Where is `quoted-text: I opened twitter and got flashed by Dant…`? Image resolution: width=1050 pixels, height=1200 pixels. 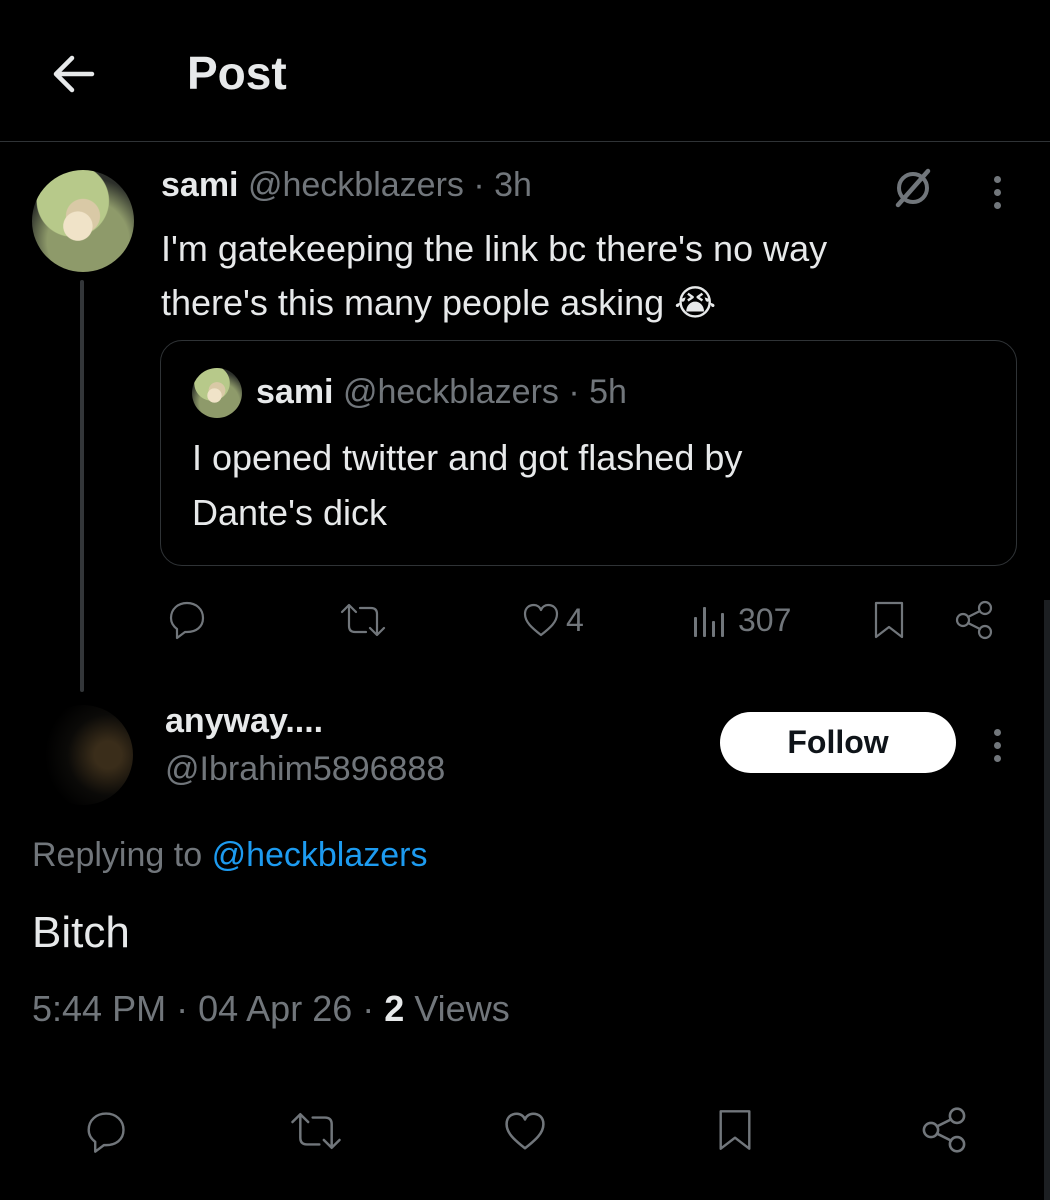 quoted-text: I opened twitter and got flashed by Dant… is located at coordinates (467, 485).